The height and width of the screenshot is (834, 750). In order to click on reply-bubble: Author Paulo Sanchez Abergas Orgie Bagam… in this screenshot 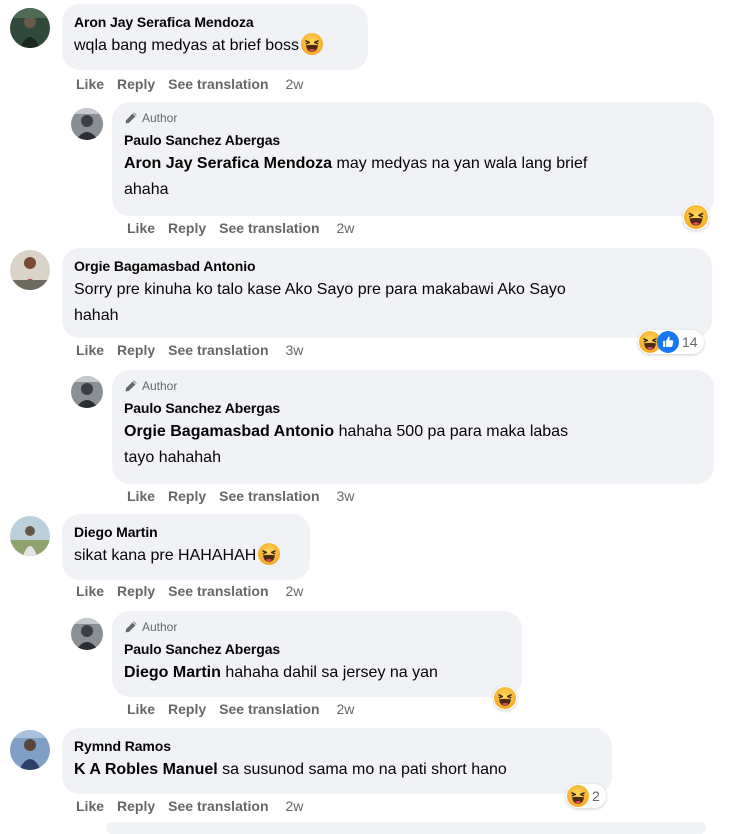, I will do `click(413, 427)`.